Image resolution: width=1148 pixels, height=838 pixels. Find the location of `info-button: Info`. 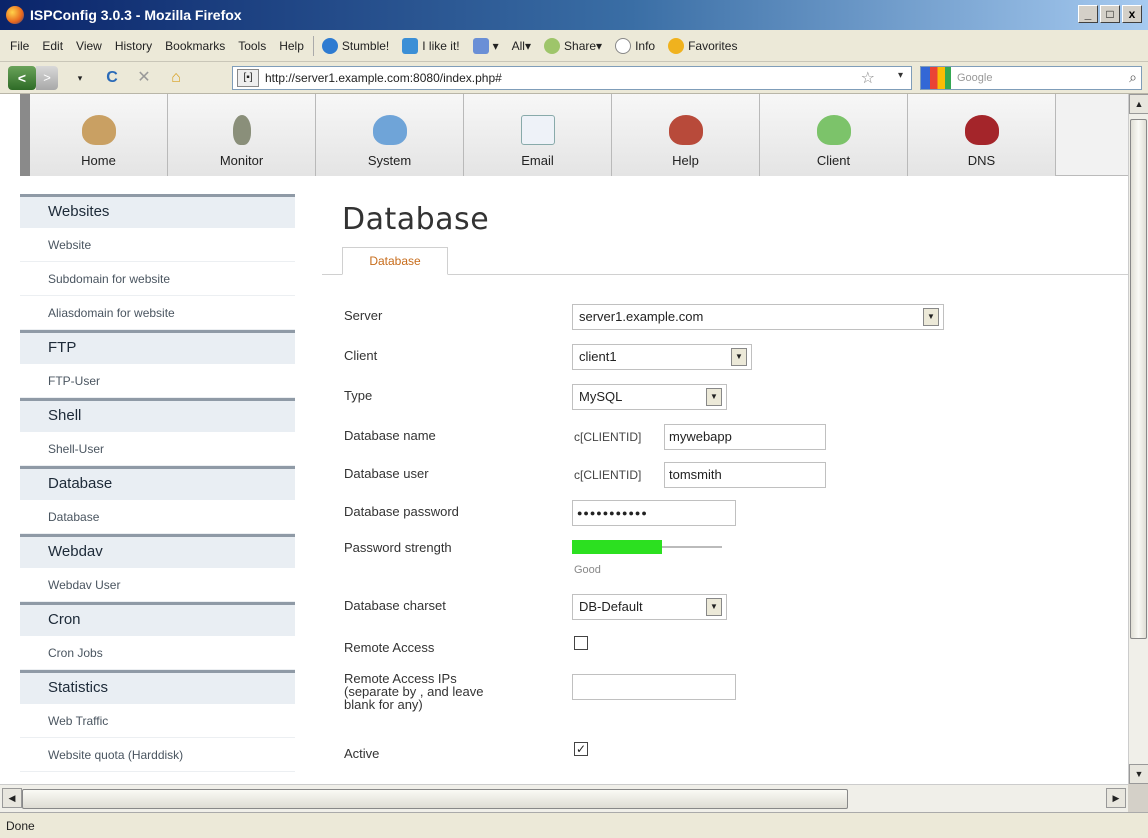

info-button: Info is located at coordinates (635, 45).